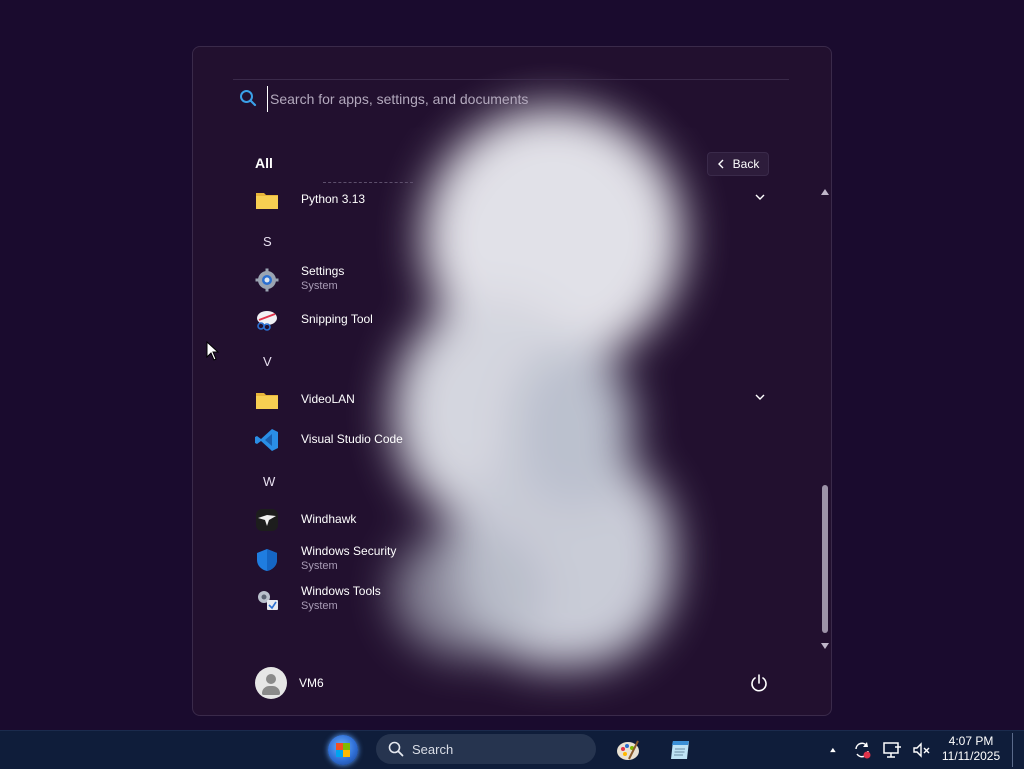  I want to click on item-label: Python 3.13, so click(333, 199).